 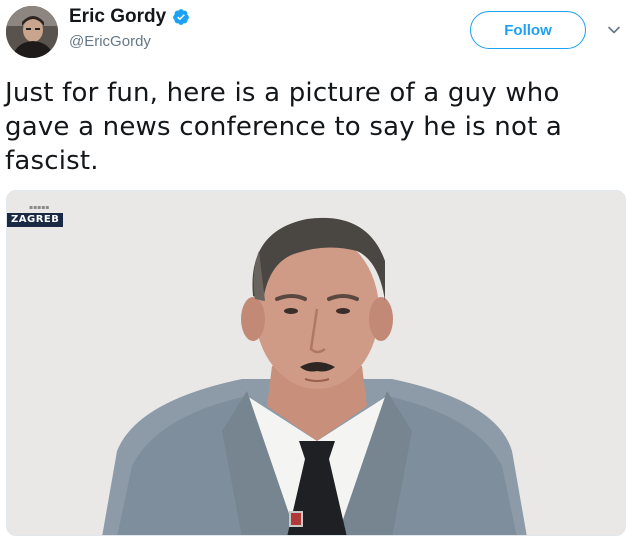 I want to click on verified-badge-icon, so click(x=181, y=17).